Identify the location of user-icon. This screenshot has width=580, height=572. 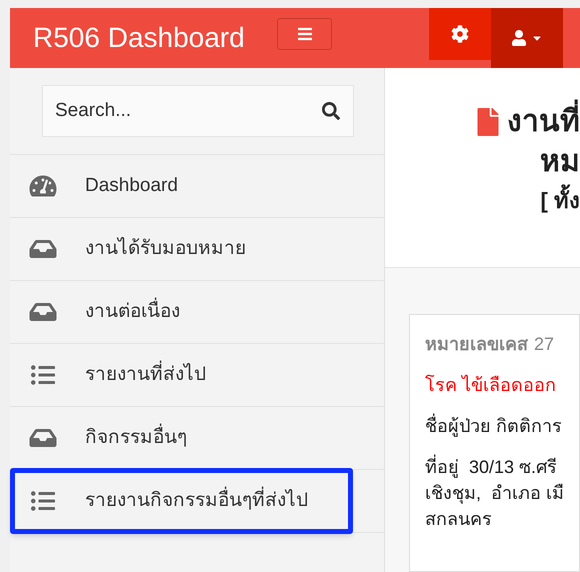
(519, 38).